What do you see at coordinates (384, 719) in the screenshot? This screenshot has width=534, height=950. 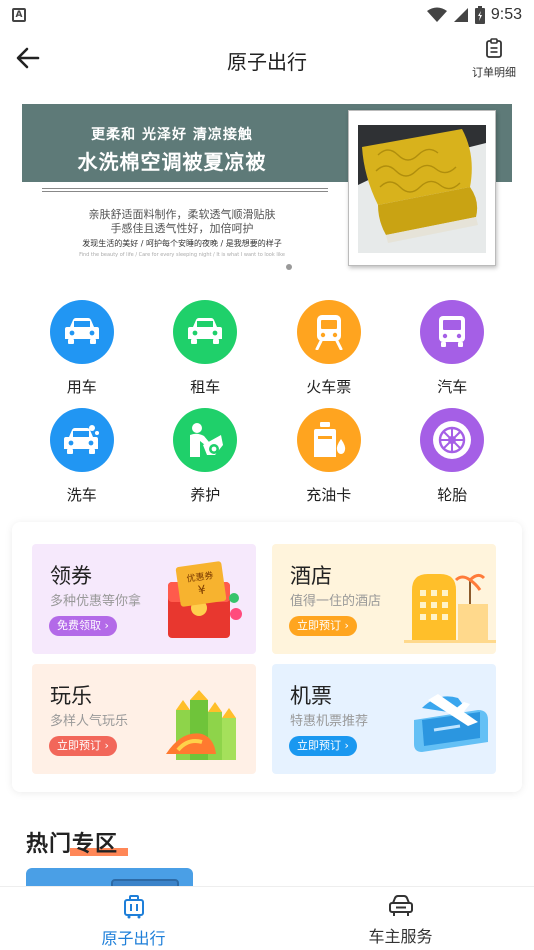 I see `flight-card: 机票 特惠机票推荐 立即预订 ›` at bounding box center [384, 719].